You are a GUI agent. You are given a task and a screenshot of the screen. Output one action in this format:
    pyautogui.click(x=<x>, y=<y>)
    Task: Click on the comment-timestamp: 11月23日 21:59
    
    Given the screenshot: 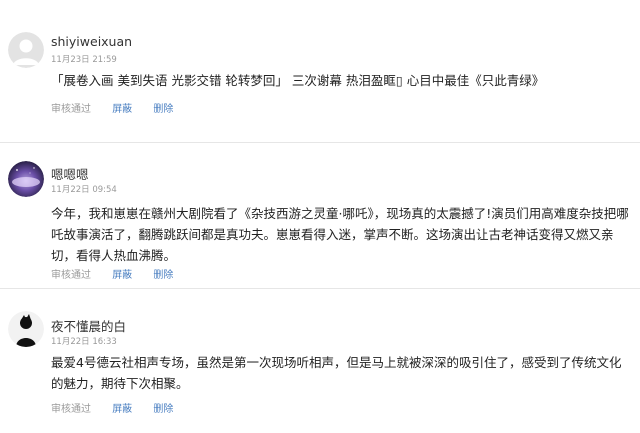 What is the action you would take?
    pyautogui.click(x=84, y=60)
    